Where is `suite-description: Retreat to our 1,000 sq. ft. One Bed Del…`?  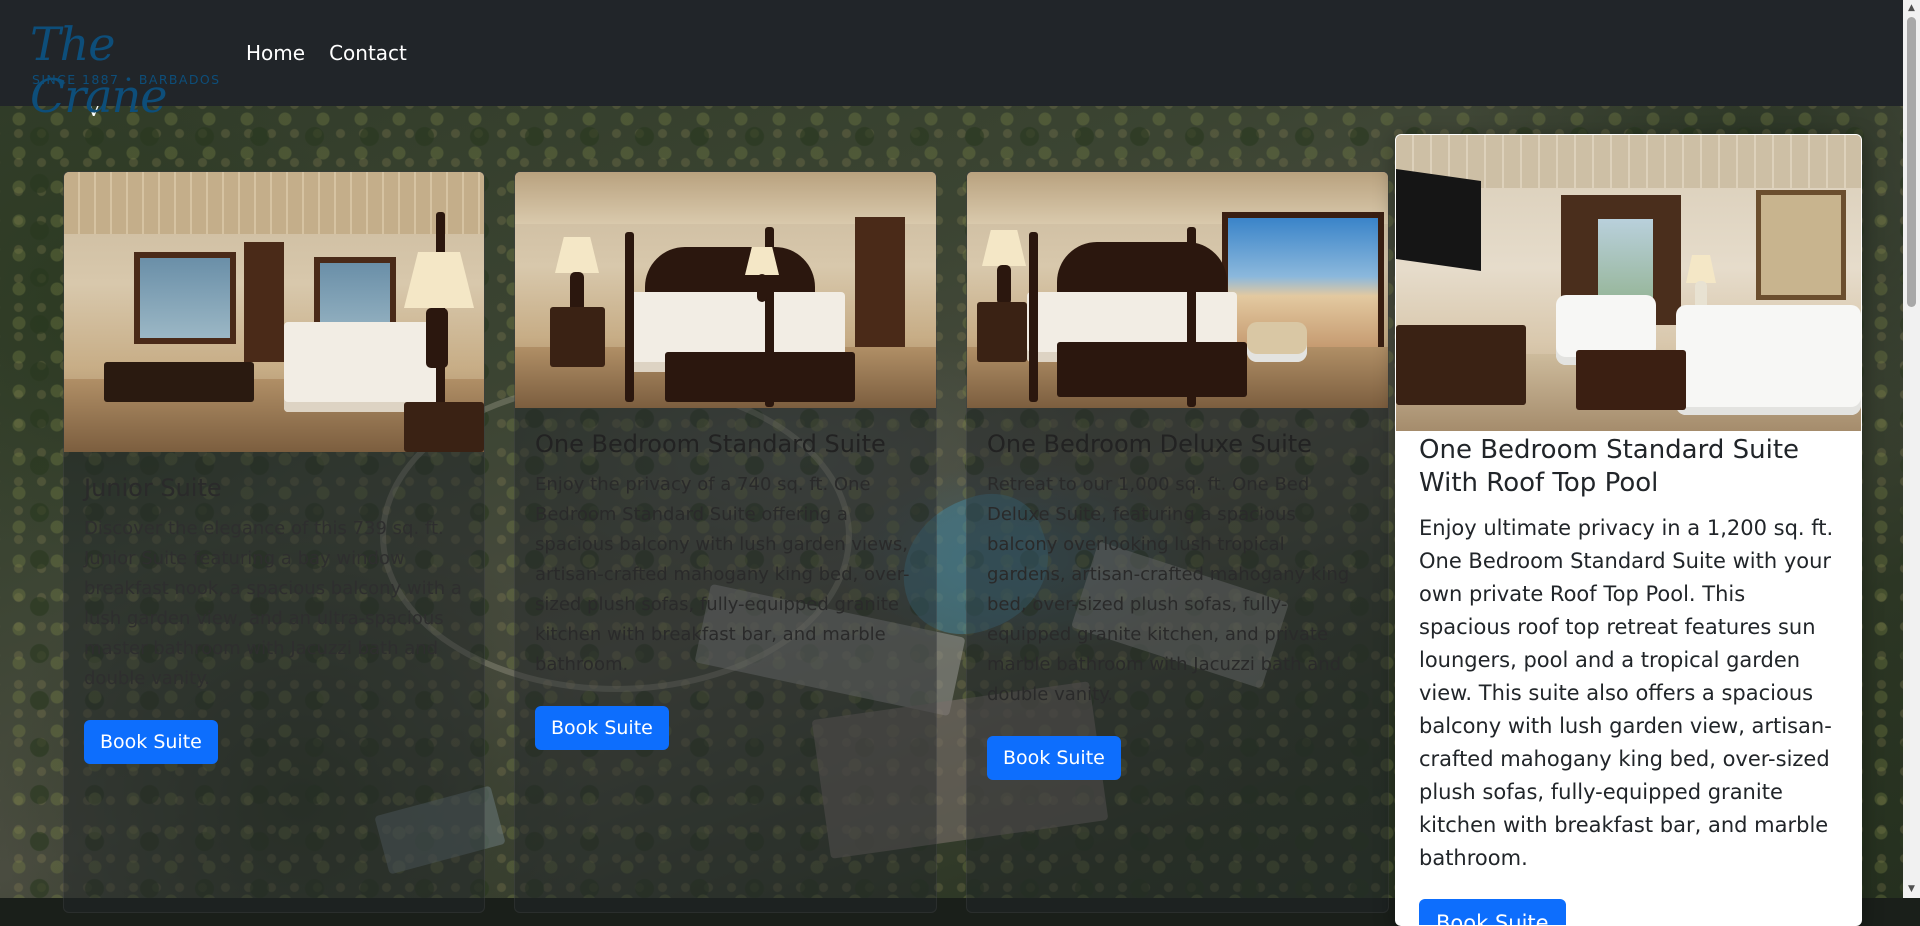
suite-description: Retreat to our 1,000 sq. ft. One Bed Del… is located at coordinates (1168, 589).